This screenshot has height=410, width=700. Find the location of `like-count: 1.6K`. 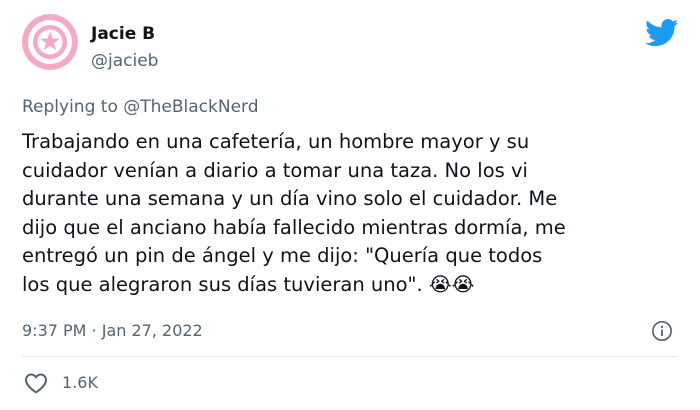

like-count: 1.6K is located at coordinates (80, 383).